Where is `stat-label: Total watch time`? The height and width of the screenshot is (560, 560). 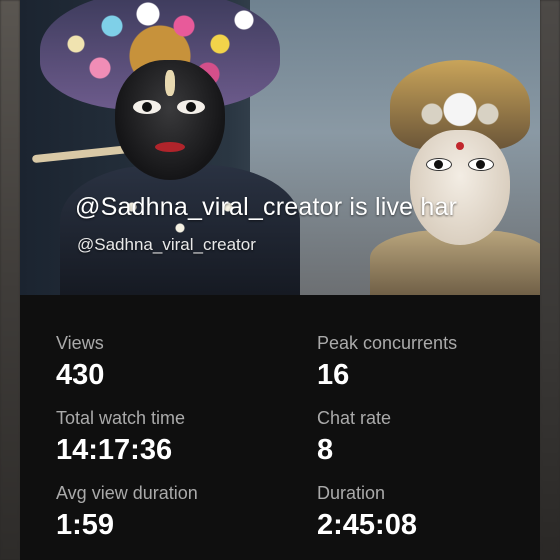
stat-label: Total watch time is located at coordinates (121, 418).